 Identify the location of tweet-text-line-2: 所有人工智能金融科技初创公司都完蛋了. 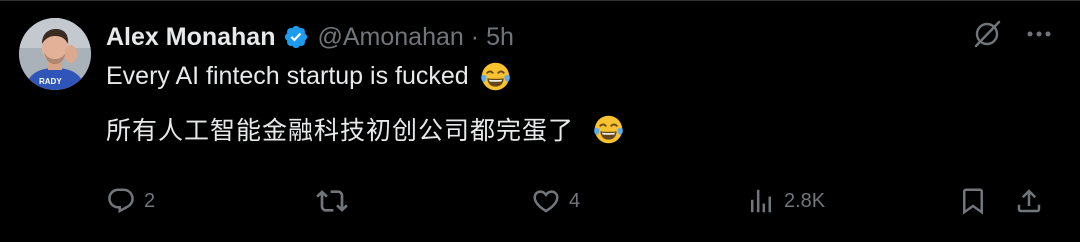
(365, 129).